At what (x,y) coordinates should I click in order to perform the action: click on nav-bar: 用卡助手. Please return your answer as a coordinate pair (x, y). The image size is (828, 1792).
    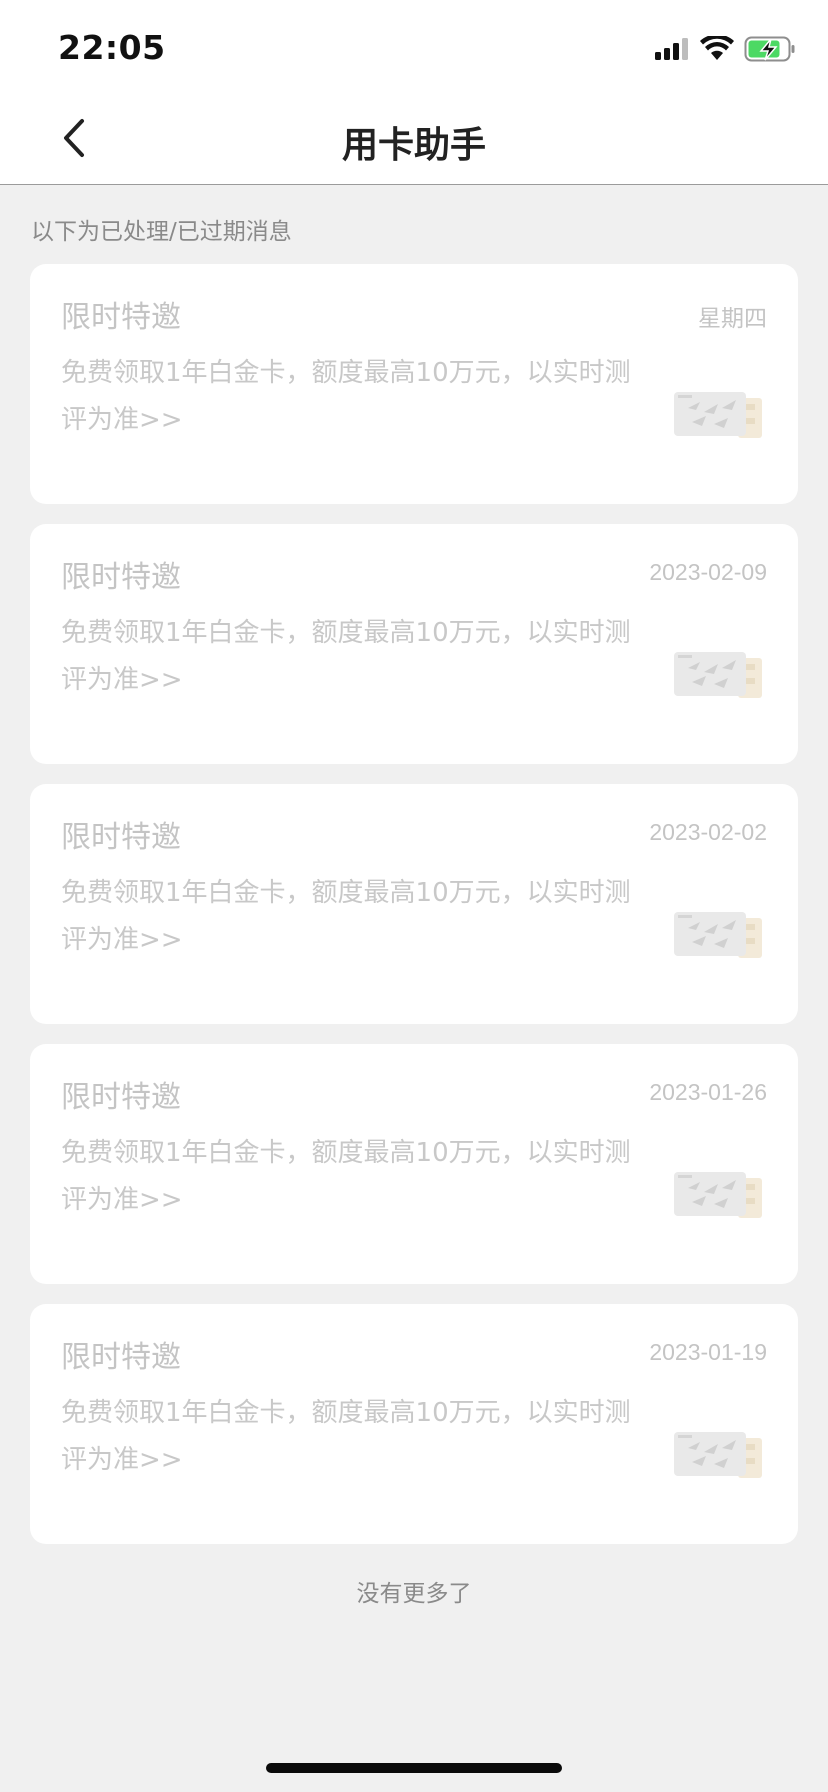
    Looking at the image, I should click on (414, 140).